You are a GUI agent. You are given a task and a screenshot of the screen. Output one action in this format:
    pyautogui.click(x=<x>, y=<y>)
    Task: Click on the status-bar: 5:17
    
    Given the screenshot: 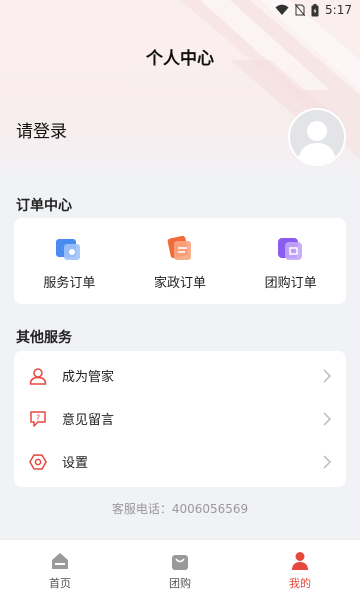 What is the action you would take?
    pyautogui.click(x=180, y=10)
    